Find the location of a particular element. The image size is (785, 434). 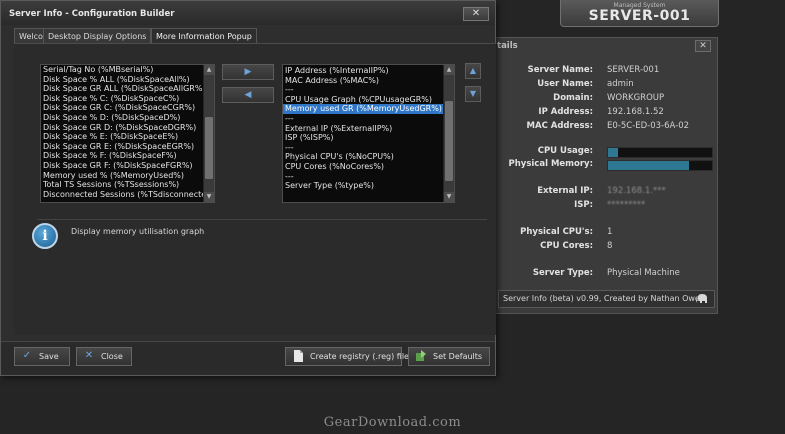

separator is located at coordinates (262, 219).